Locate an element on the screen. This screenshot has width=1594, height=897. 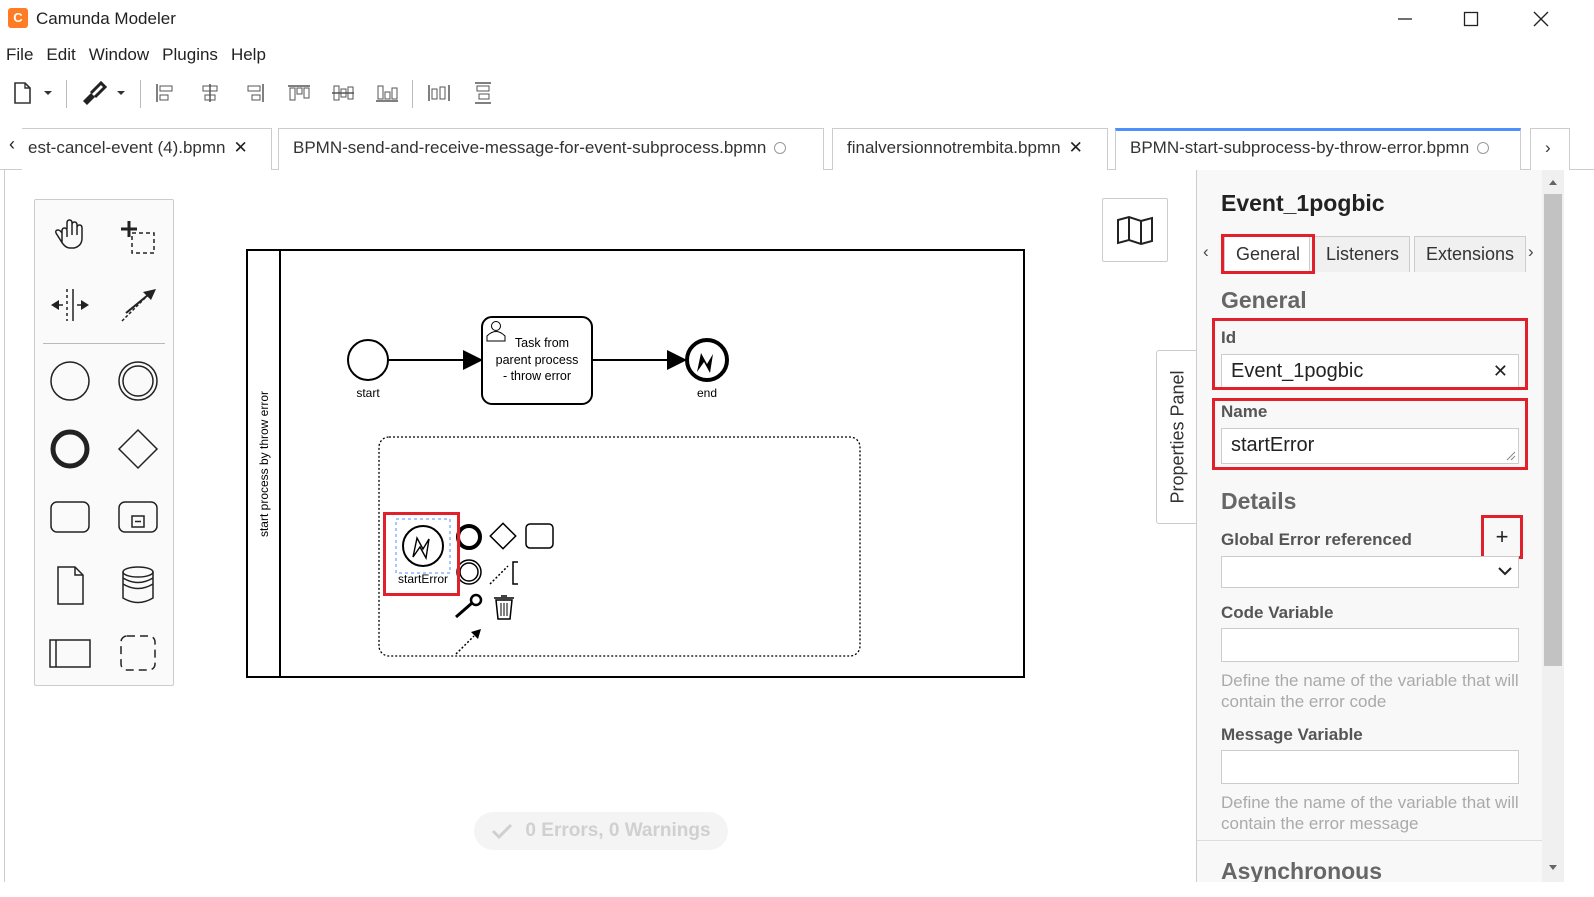
group-icon is located at coordinates (138, 653).